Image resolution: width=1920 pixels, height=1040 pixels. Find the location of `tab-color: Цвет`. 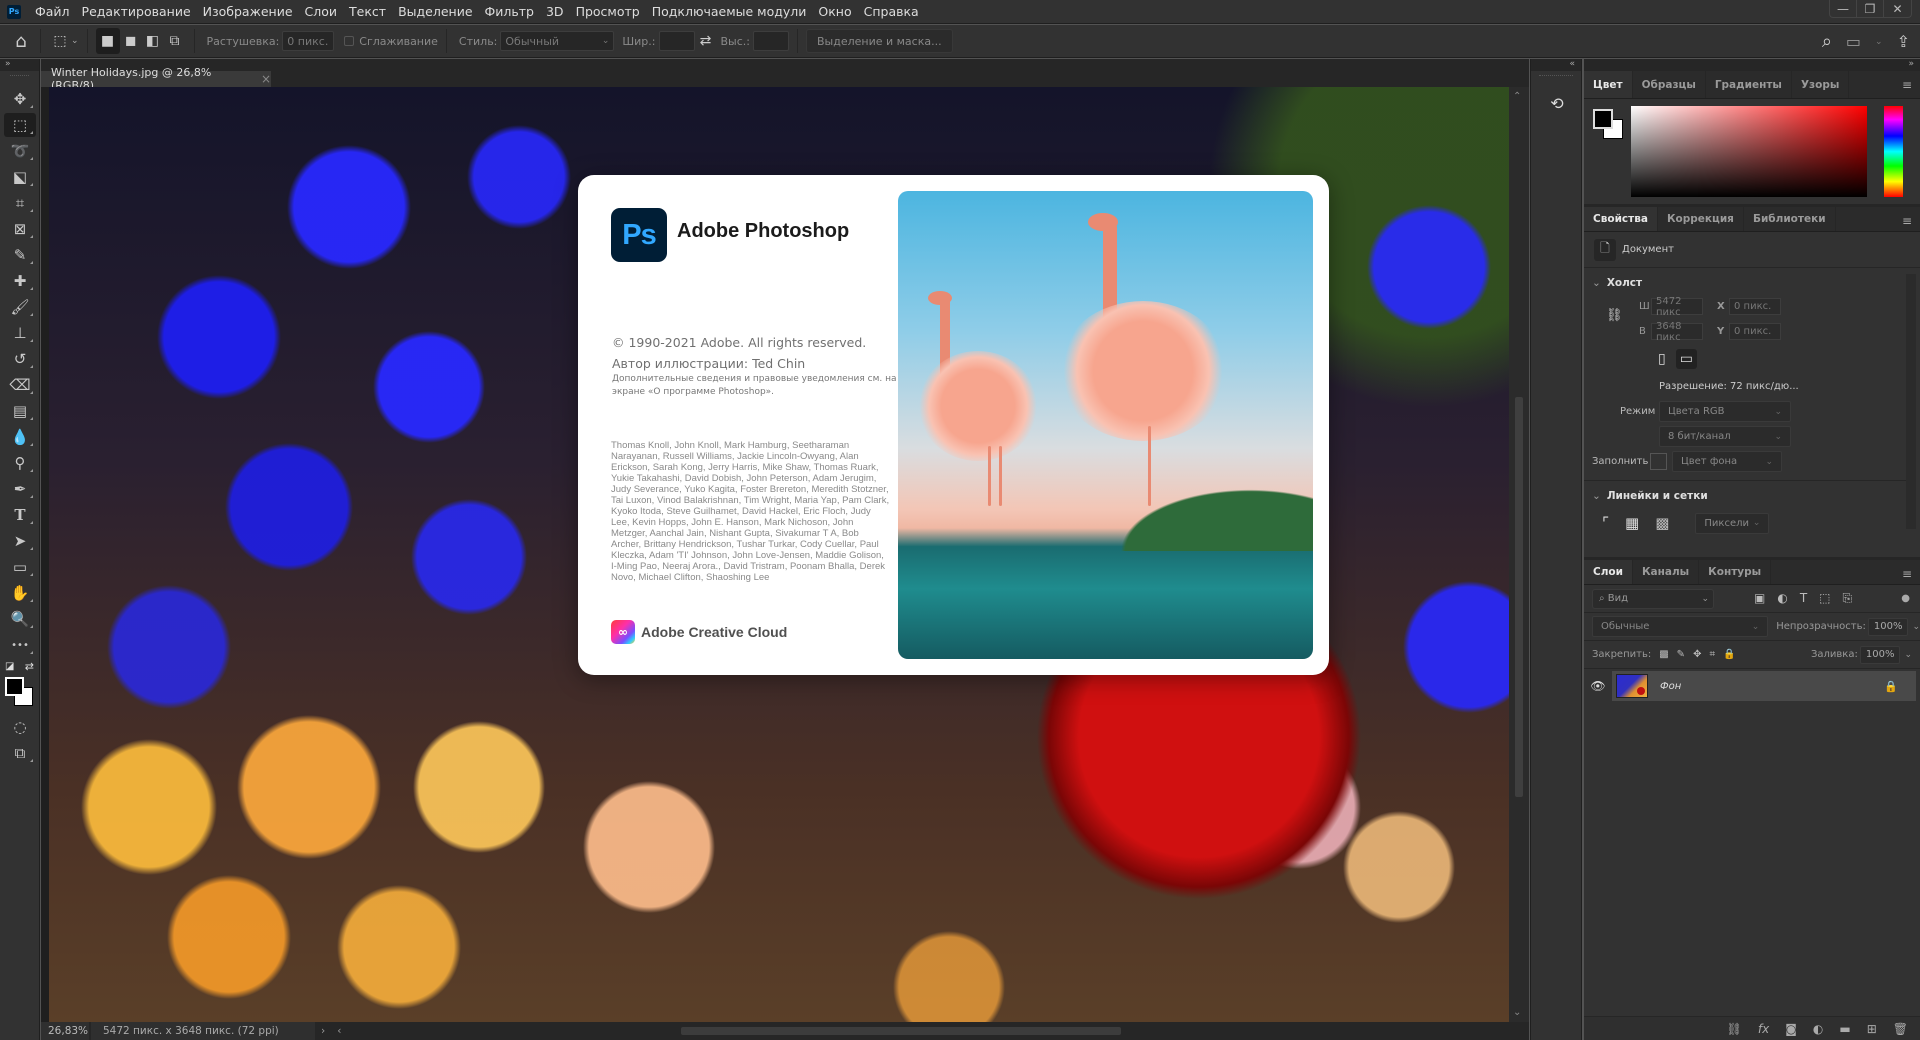

tab-color: Цвет is located at coordinates (1608, 84).